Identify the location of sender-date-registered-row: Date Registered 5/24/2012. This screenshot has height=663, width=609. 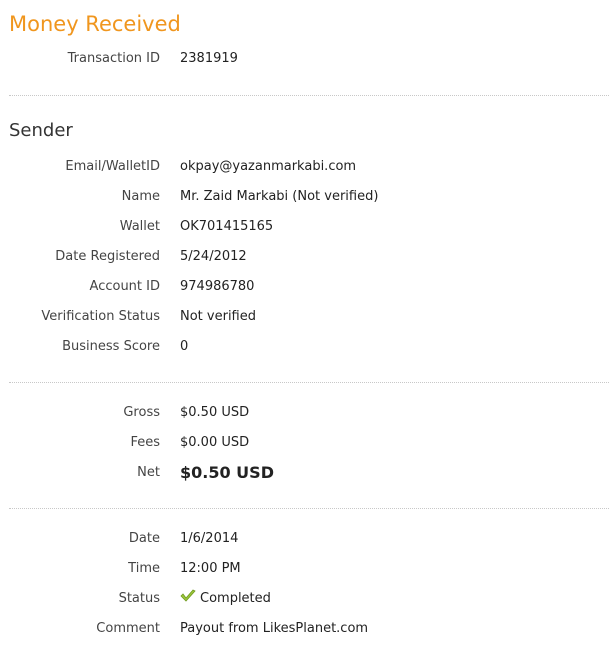
(304, 257).